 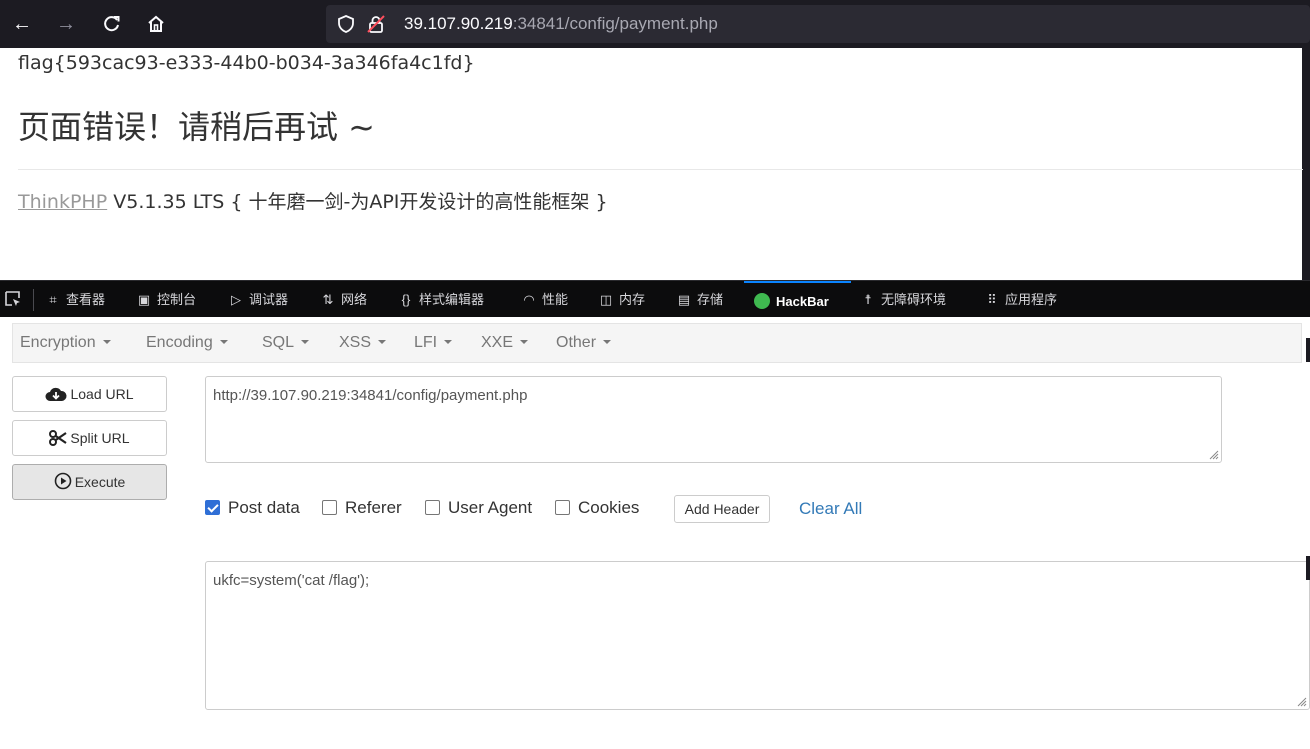 What do you see at coordinates (818, 24) in the screenshot?
I see `address-bar: 39.107.90.219:34841/config/payment.php` at bounding box center [818, 24].